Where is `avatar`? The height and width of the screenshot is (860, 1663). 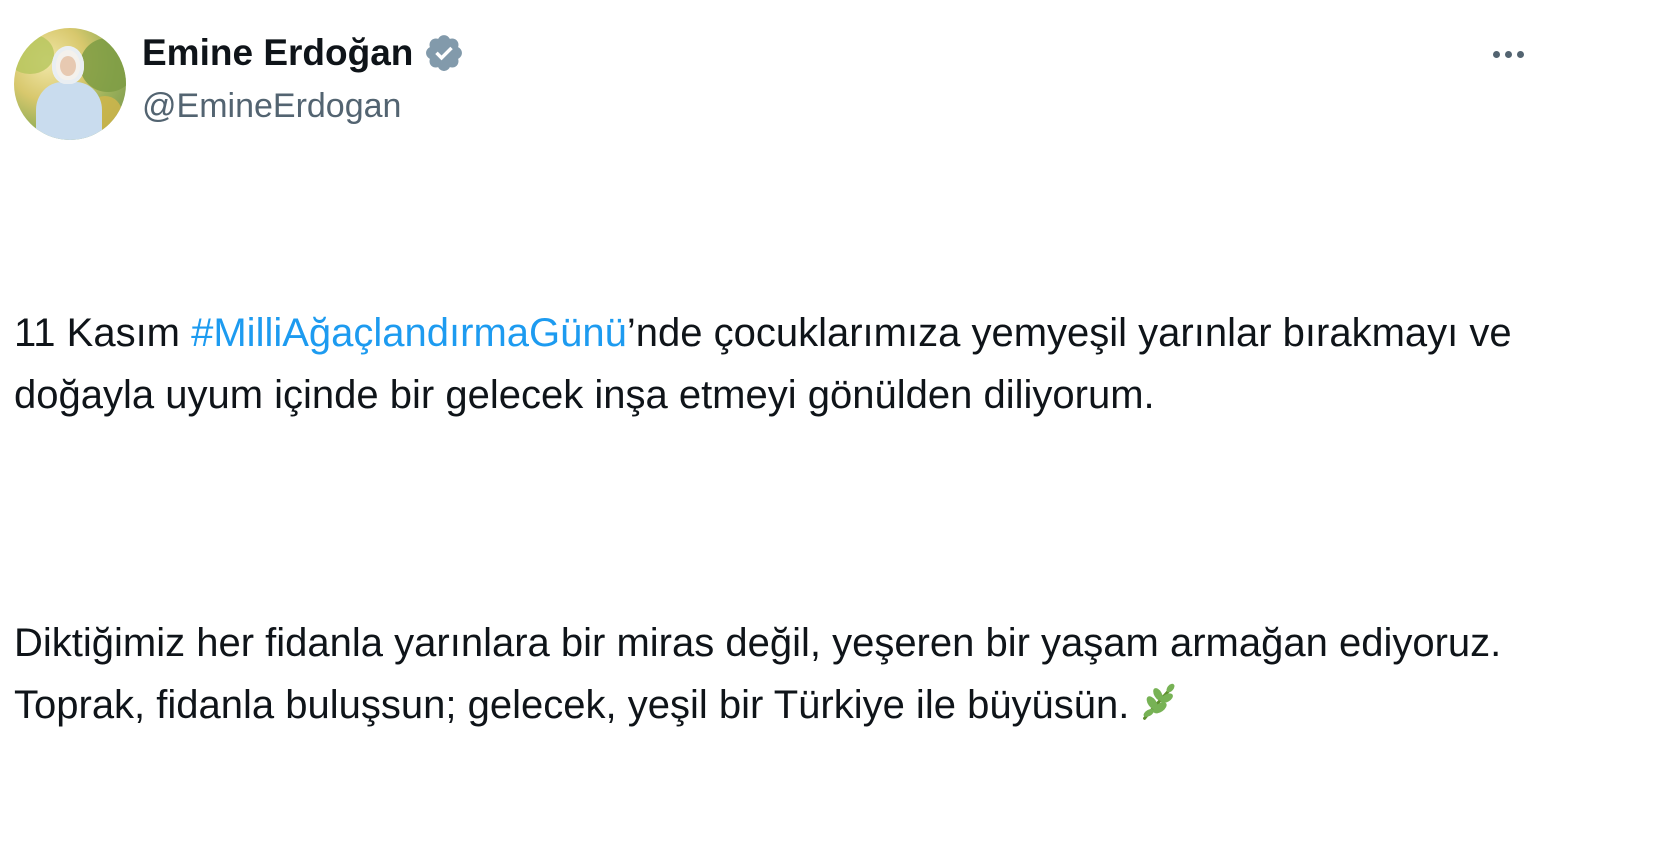
avatar is located at coordinates (70, 84).